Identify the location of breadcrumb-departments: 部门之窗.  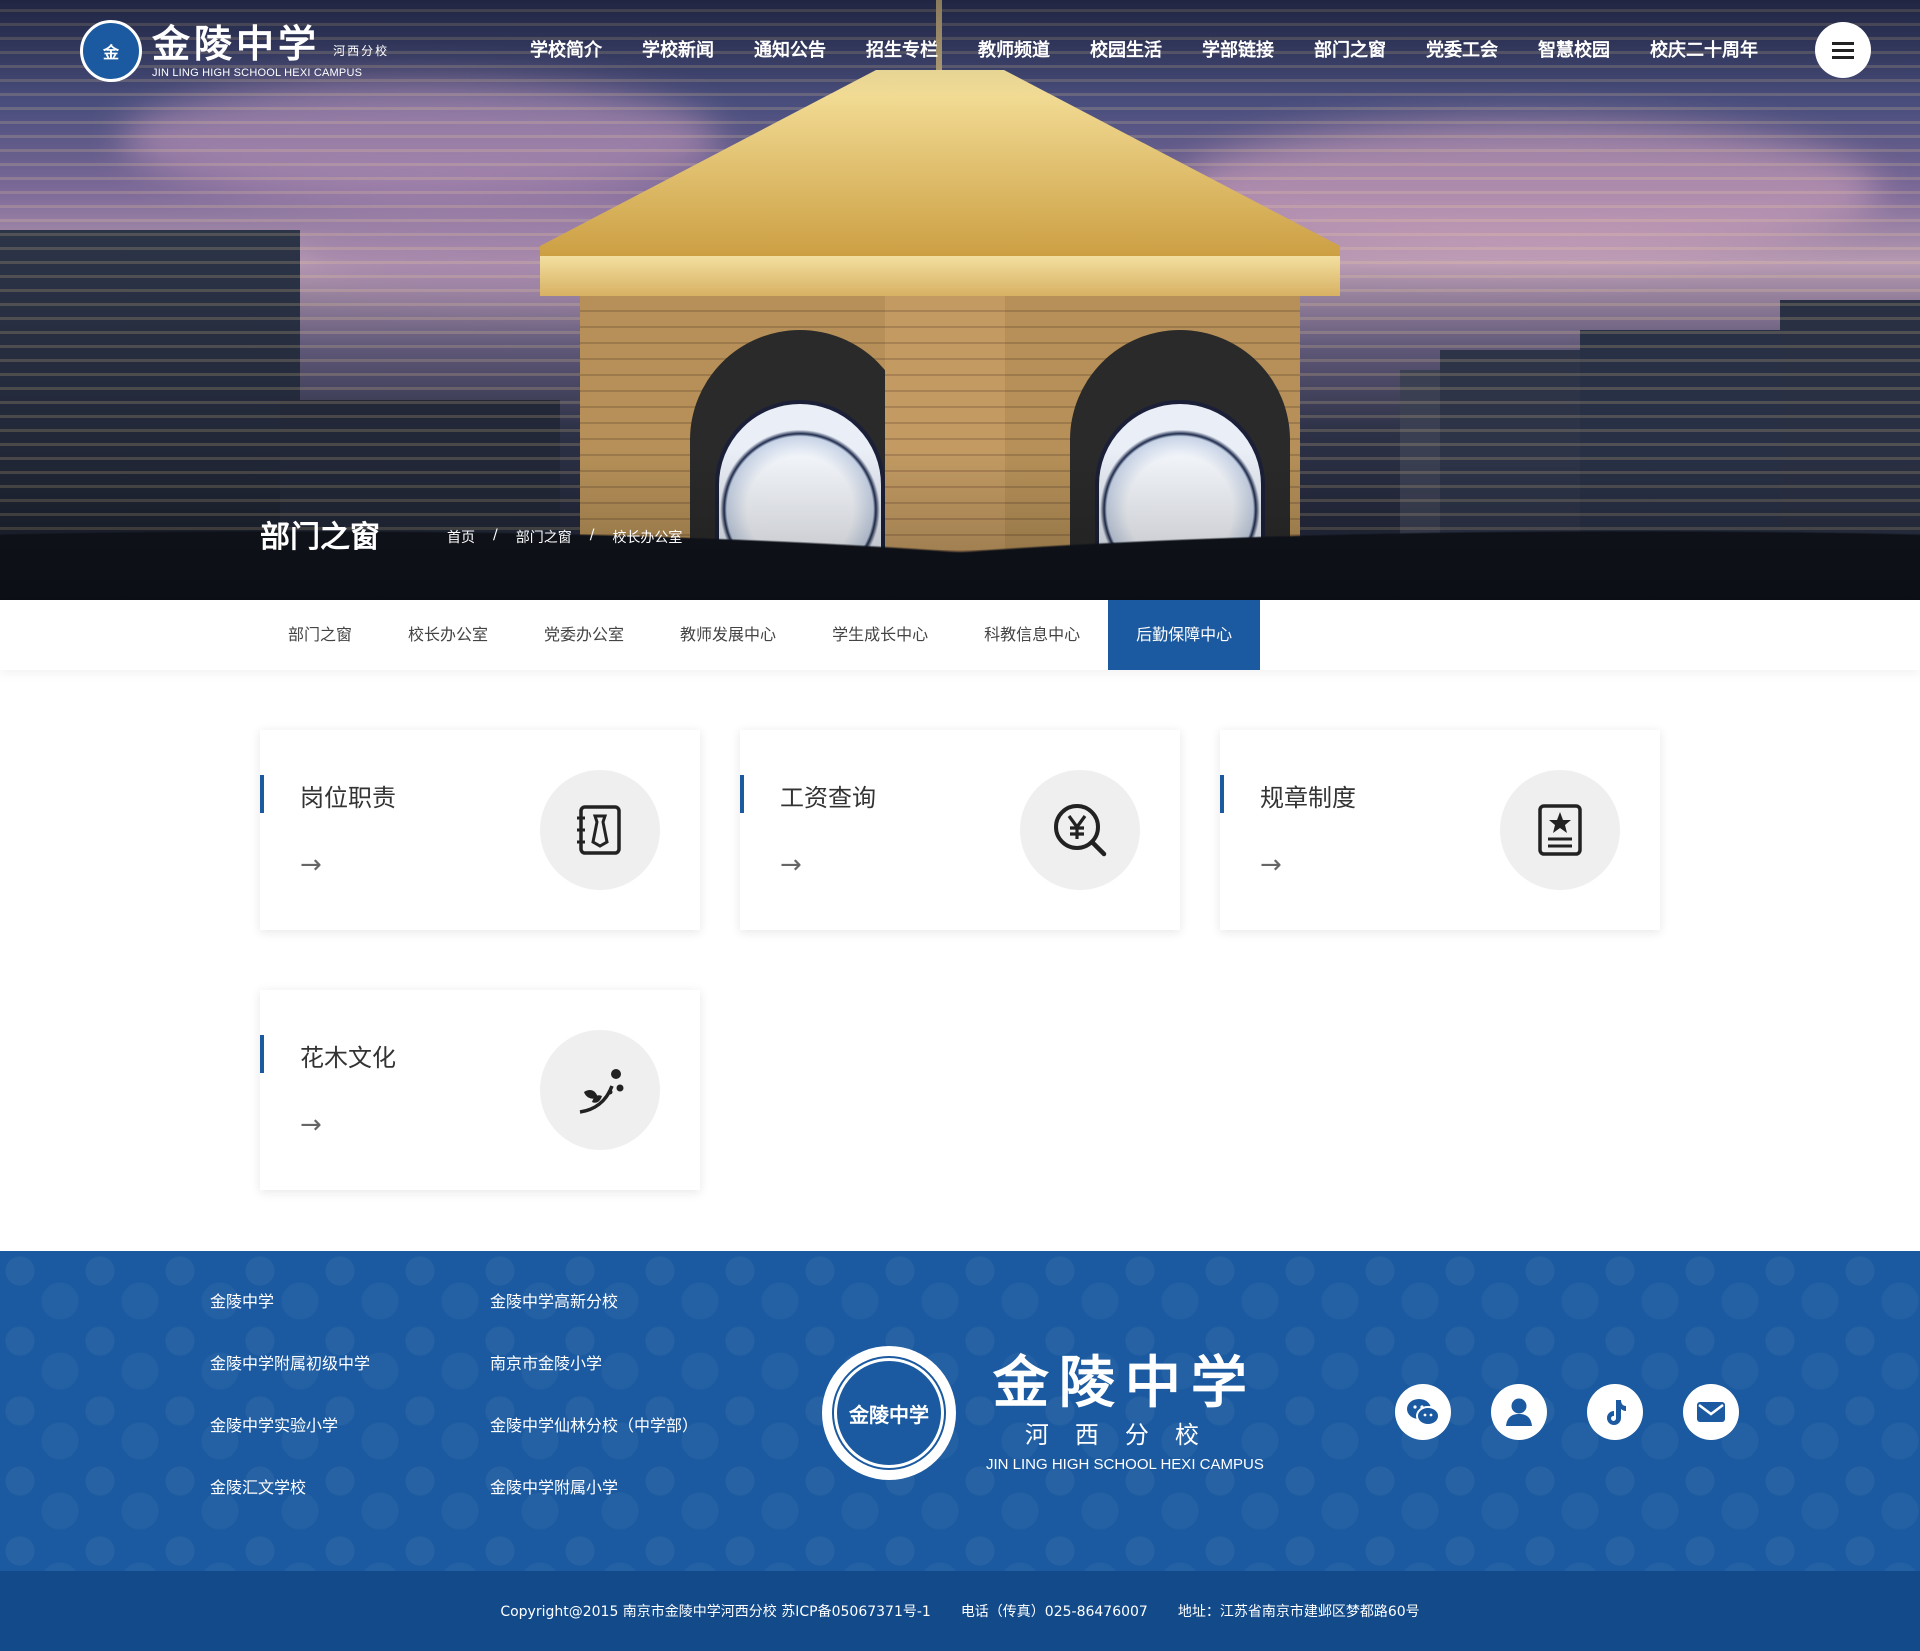
(544, 537).